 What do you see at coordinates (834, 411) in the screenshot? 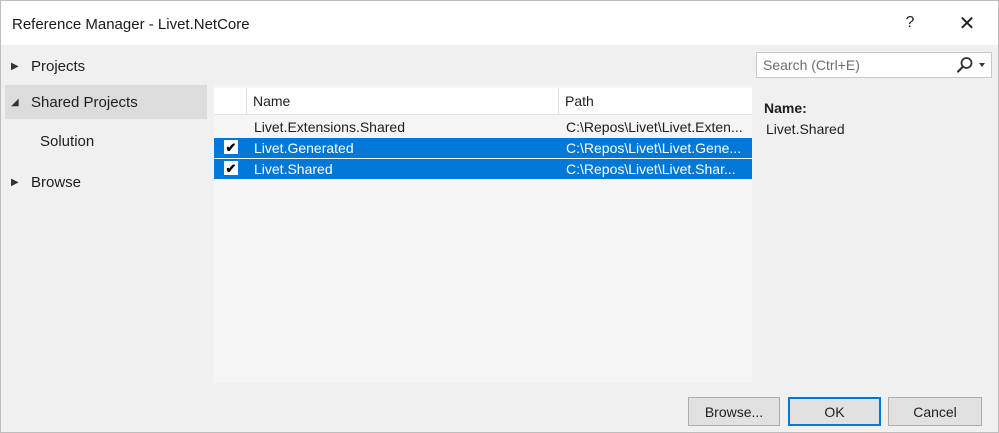
I see `ok-button: OK` at bounding box center [834, 411].